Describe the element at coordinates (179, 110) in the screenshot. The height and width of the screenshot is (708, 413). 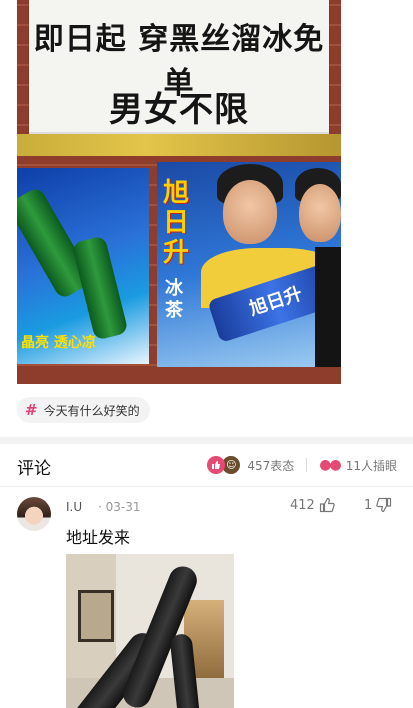
I see `sign-line-2: 男女不限` at that location.